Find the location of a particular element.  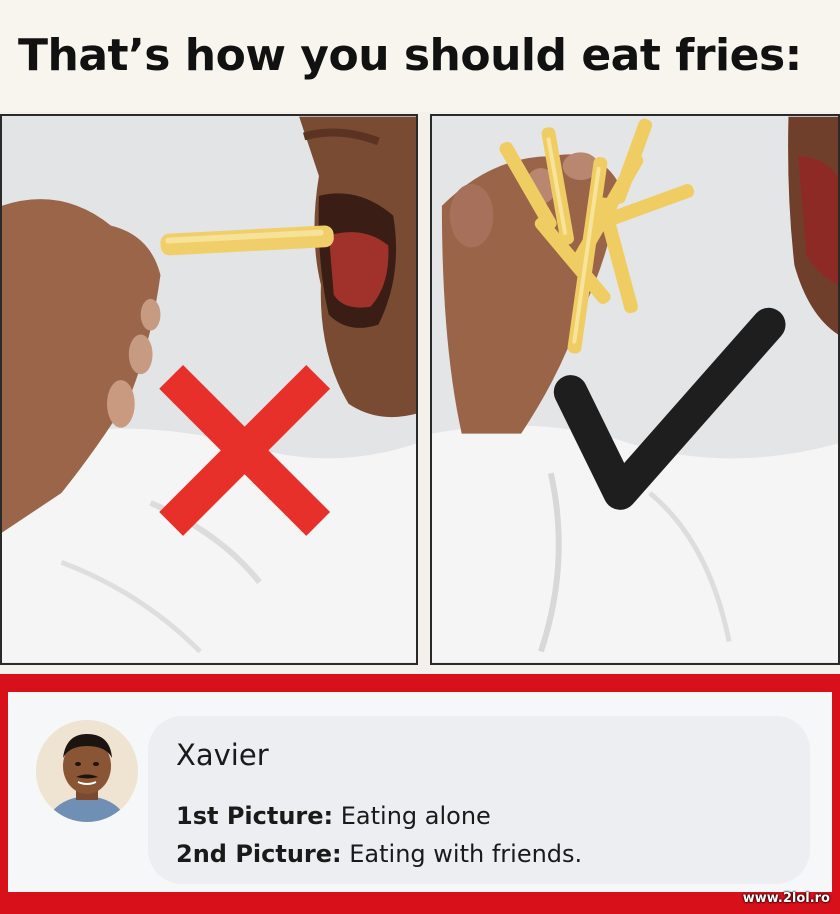

comment-line-2: 2nd Picture: Eating with friends. is located at coordinates (379, 854).